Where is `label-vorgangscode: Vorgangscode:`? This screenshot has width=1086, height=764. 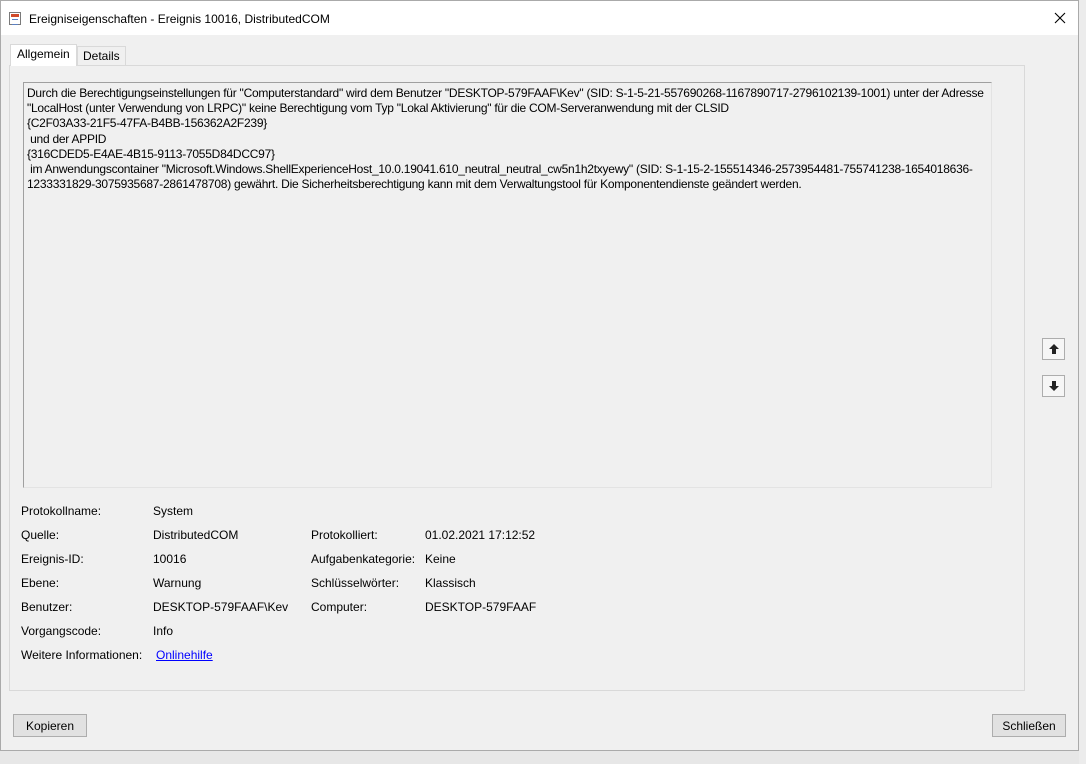
label-vorgangscode: Vorgangscode: is located at coordinates (61, 631).